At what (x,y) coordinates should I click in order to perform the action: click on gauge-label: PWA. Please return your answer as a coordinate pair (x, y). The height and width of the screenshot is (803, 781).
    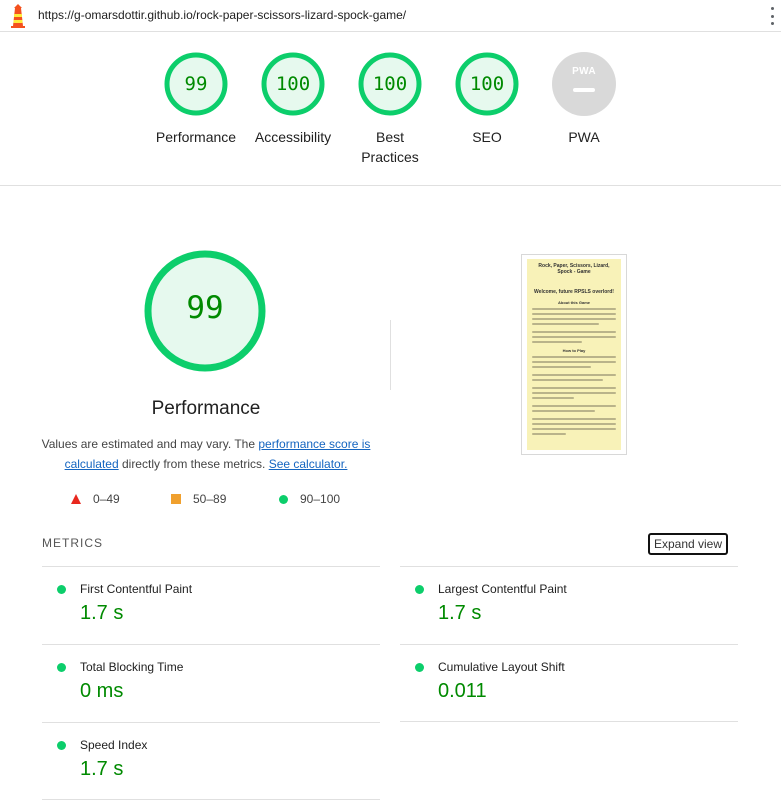
    Looking at the image, I should click on (584, 137).